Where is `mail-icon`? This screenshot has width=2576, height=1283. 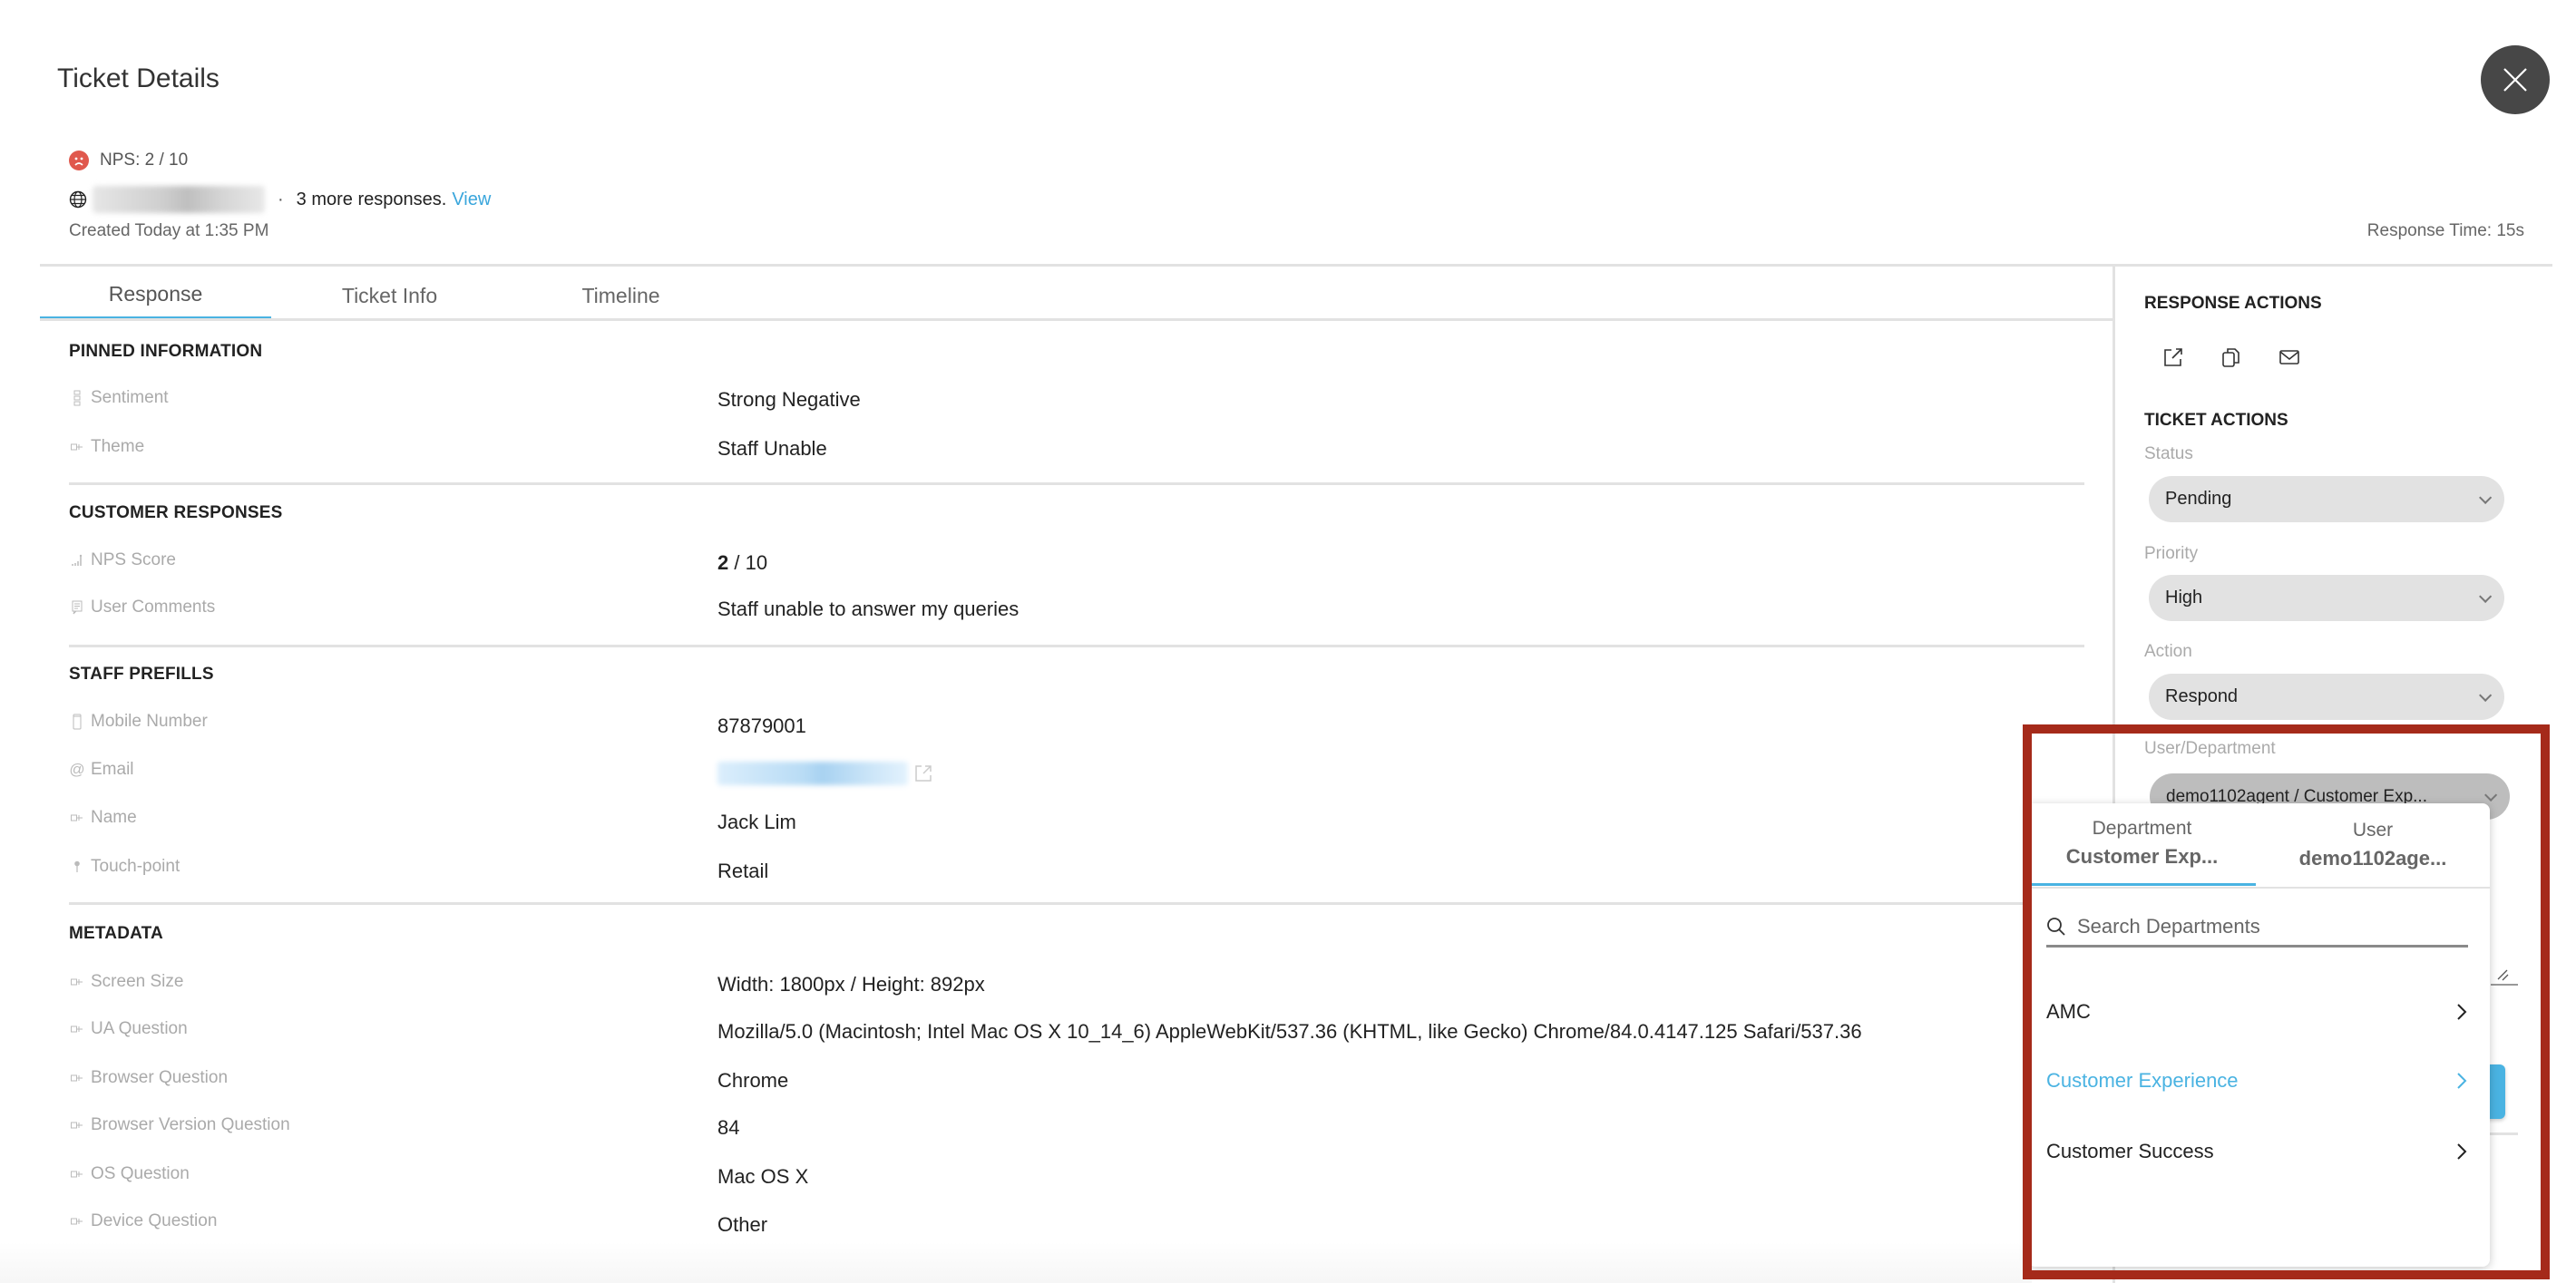
mail-icon is located at coordinates (2289, 357).